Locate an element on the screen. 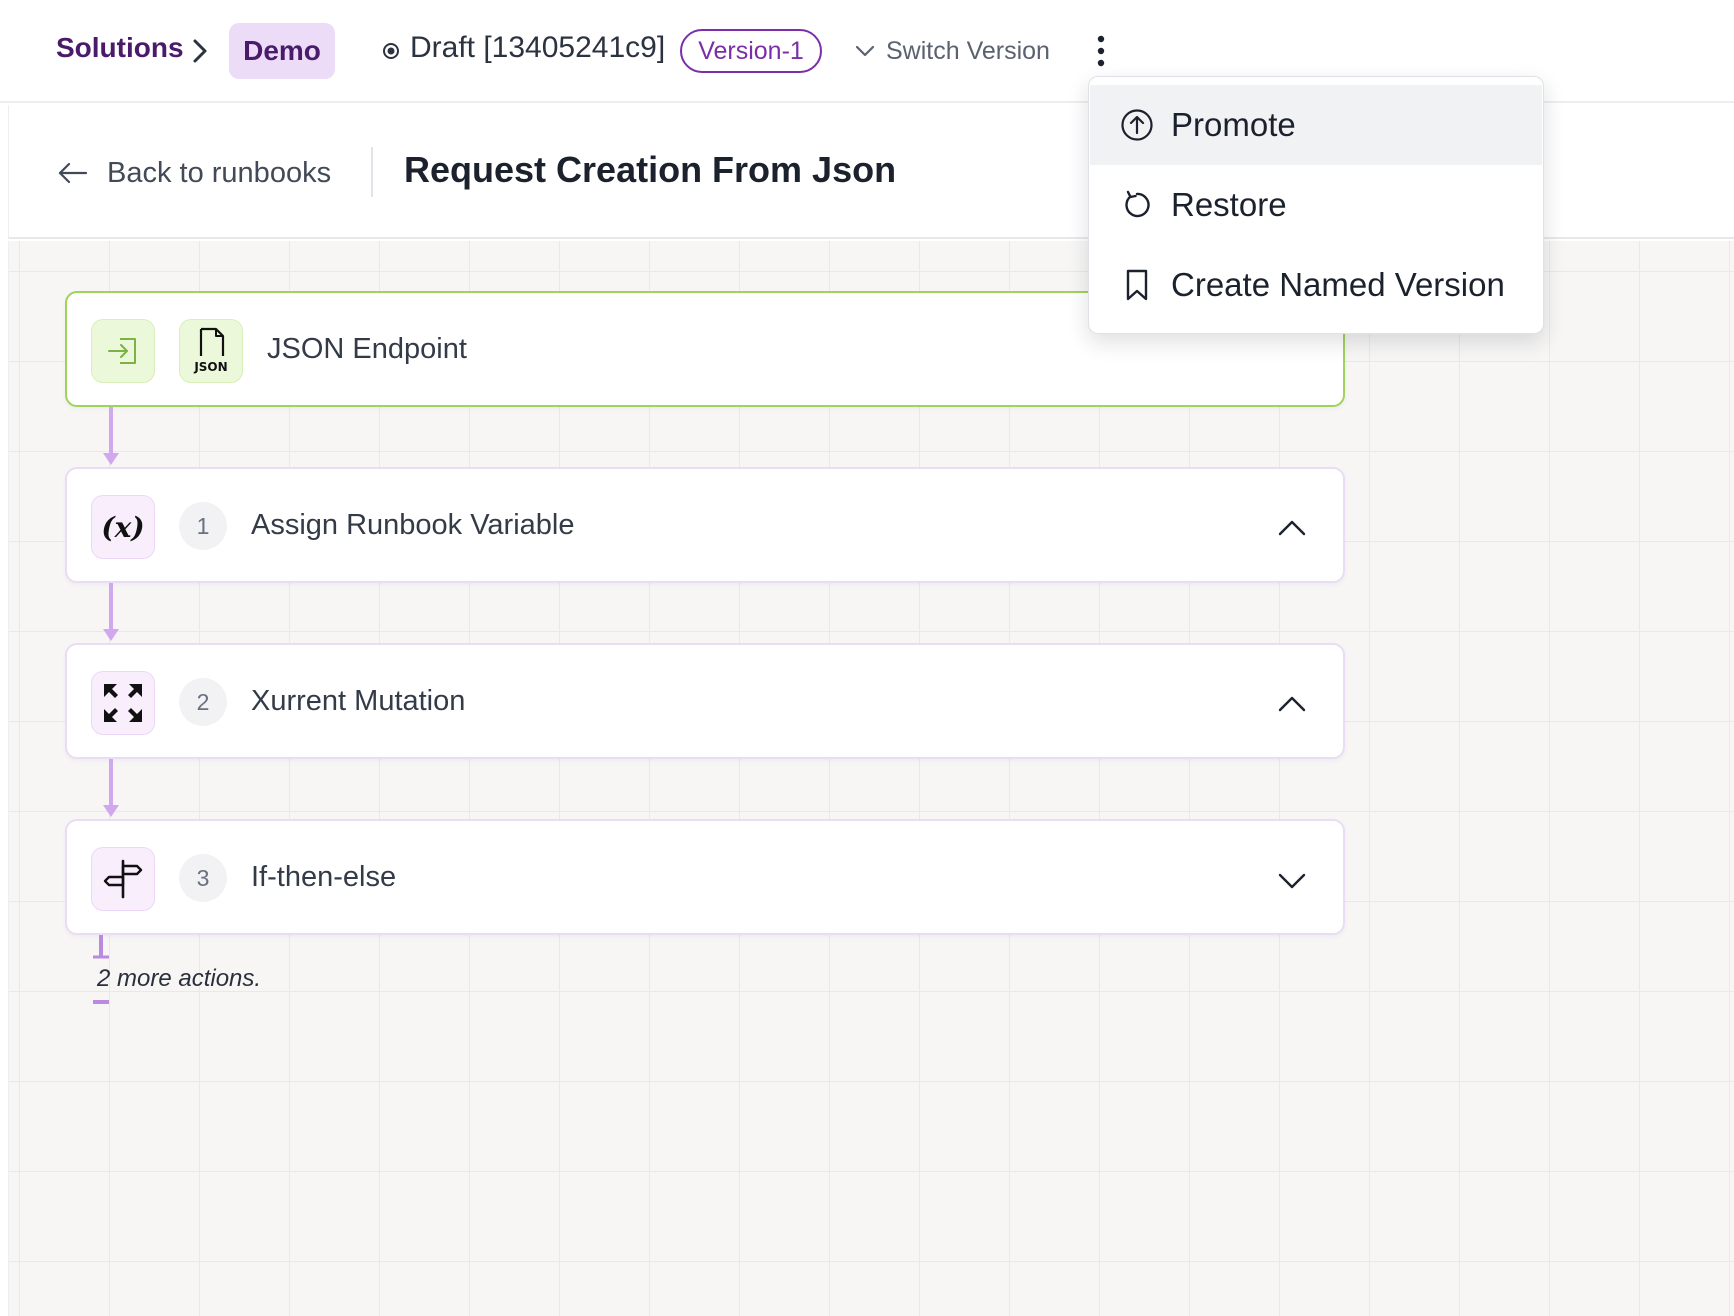 The width and height of the screenshot is (1734, 1316). step-node-2: 2 Xurrent Mutation is located at coordinates (705, 701).